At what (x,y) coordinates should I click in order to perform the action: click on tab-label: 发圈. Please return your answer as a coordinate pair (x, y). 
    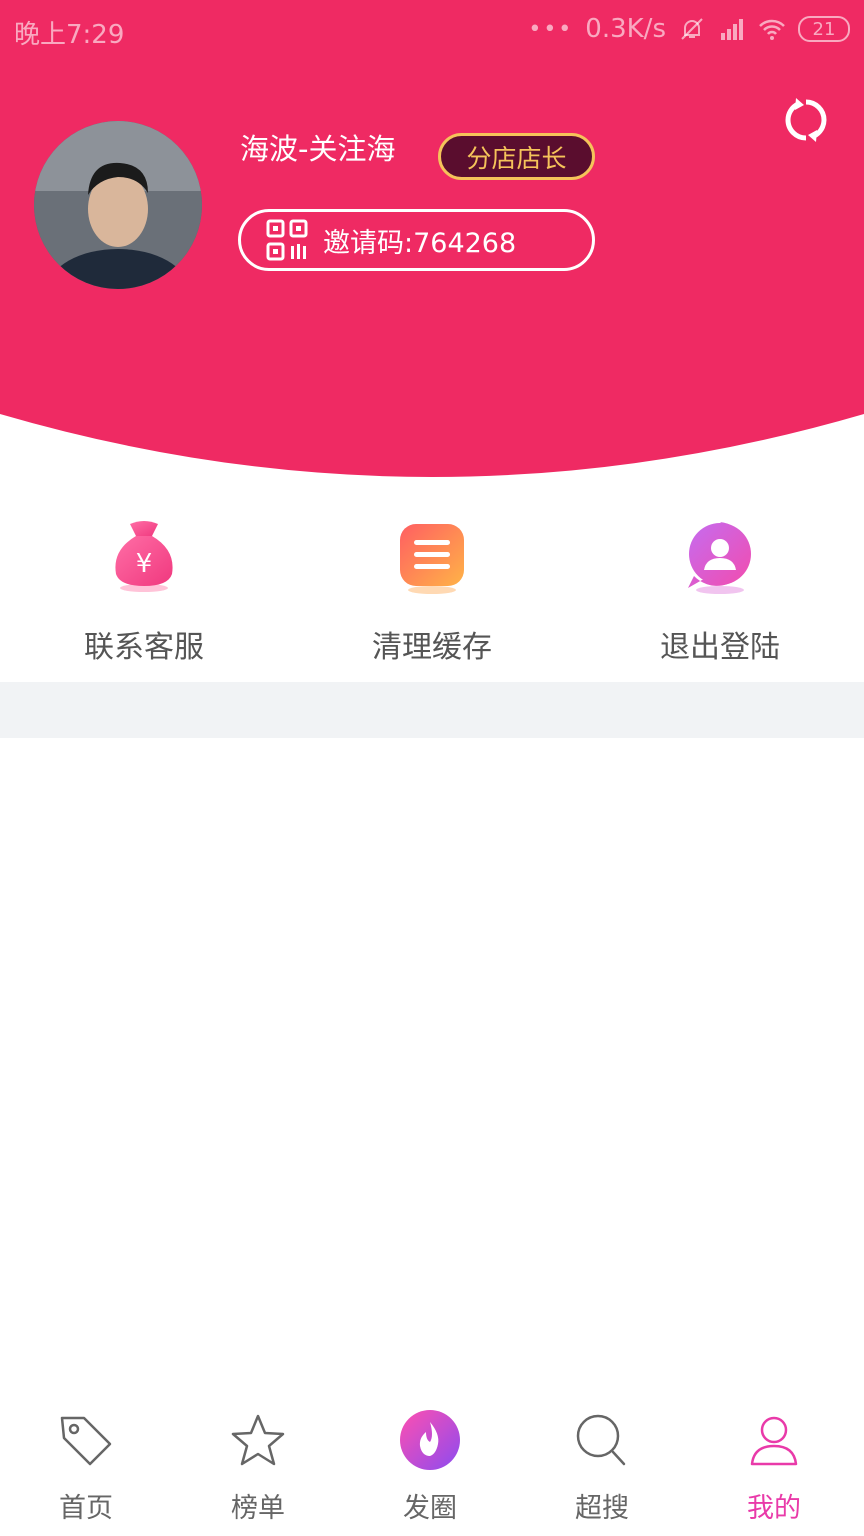
    Looking at the image, I should click on (430, 1508).